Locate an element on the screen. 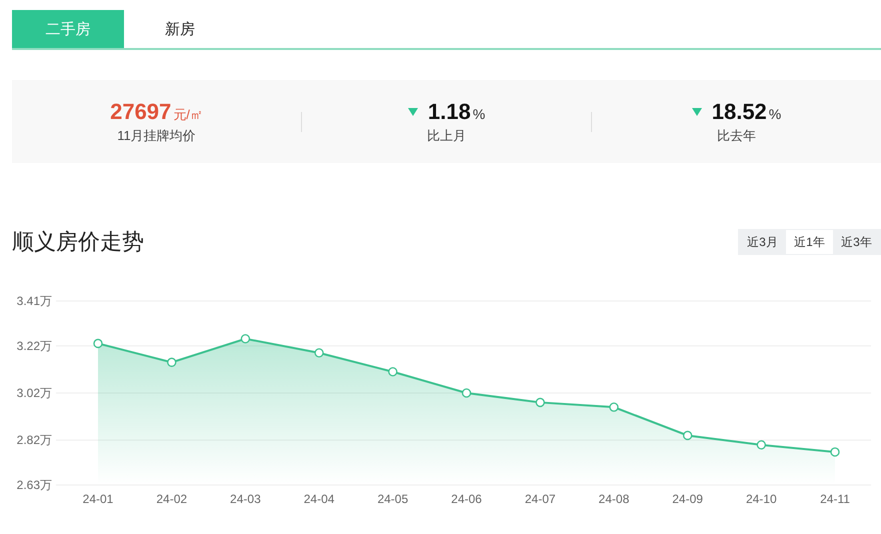 This screenshot has width=881, height=534. x-axis-label: 24-05 is located at coordinates (392, 499).